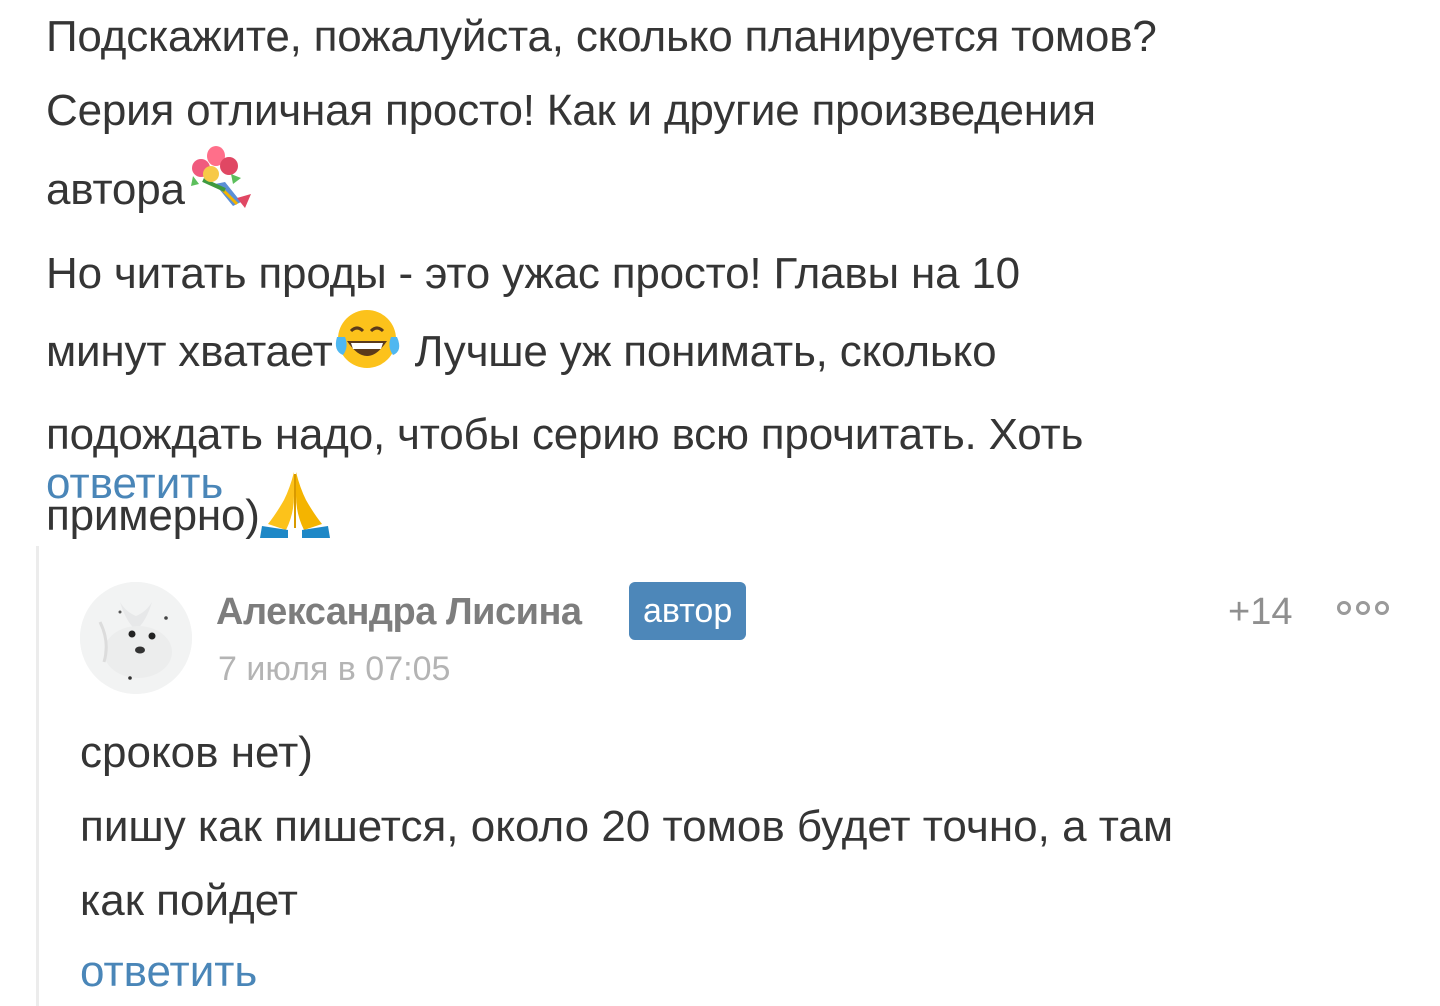 Image resolution: width=1440 pixels, height=1006 pixels. I want to click on comment-line-part: Лучше уж понимать, сколько, so click(699, 352).